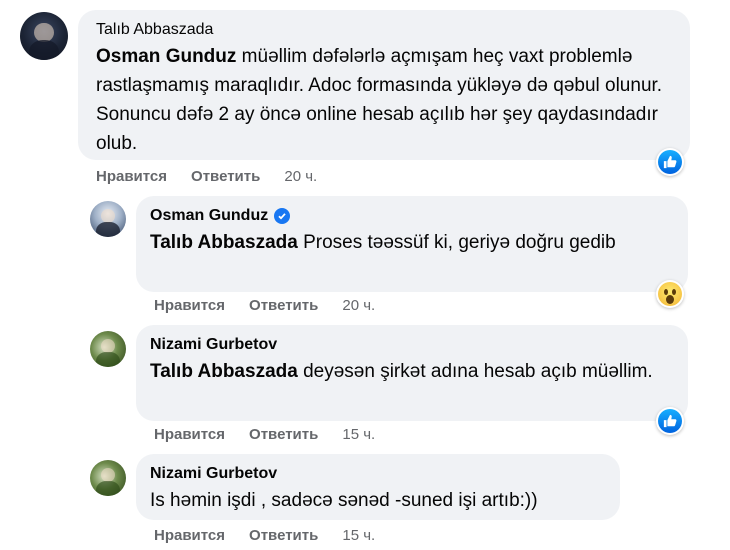  I want to click on avatar-face, so click(44, 32).